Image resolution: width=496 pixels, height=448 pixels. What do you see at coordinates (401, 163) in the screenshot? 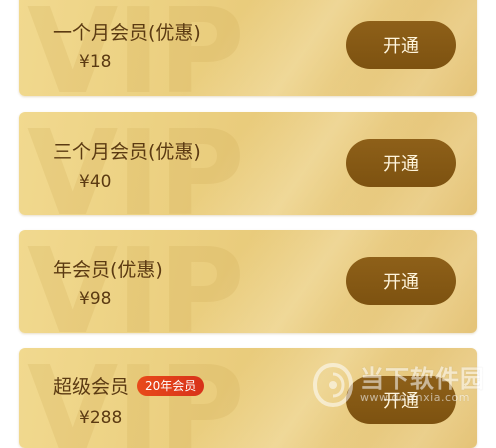
I see `open-button-3month: 开通` at bounding box center [401, 163].